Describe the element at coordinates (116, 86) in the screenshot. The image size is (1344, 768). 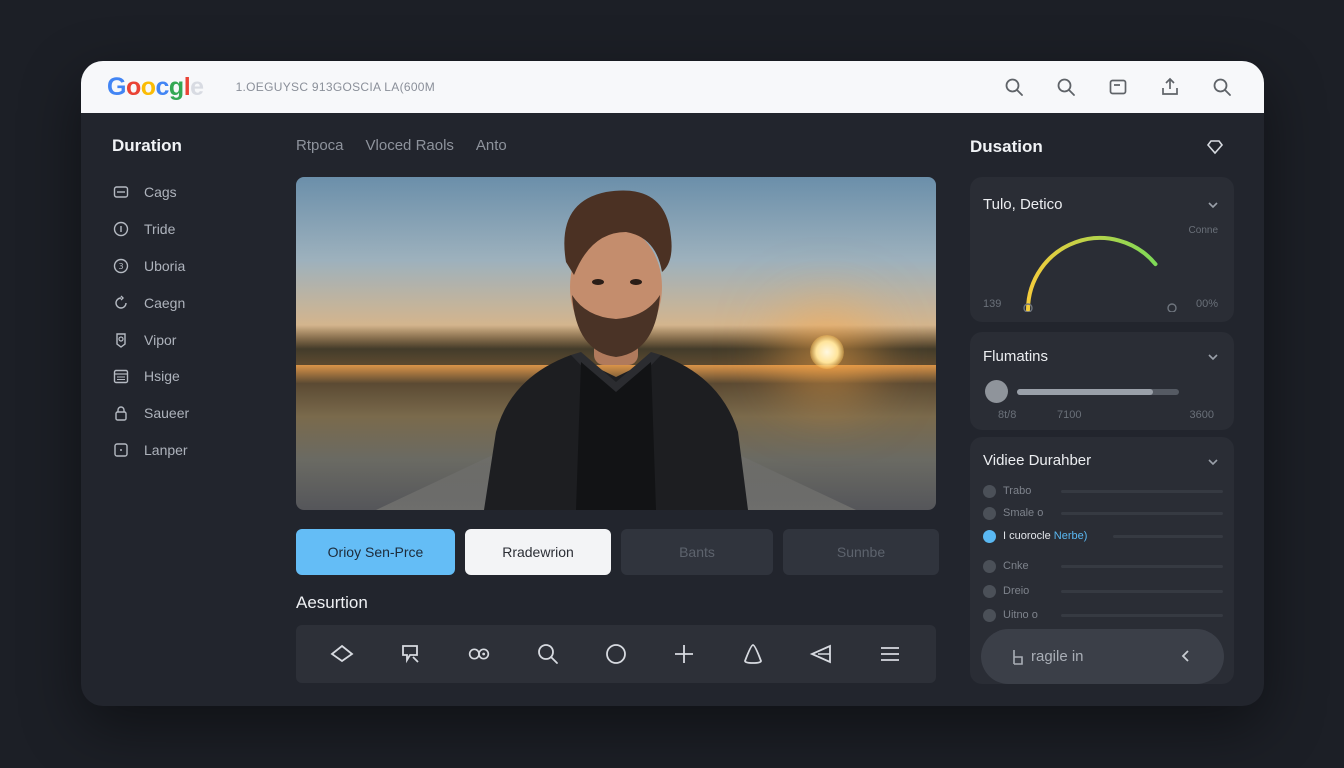
I see `logo-letter: G` at that location.